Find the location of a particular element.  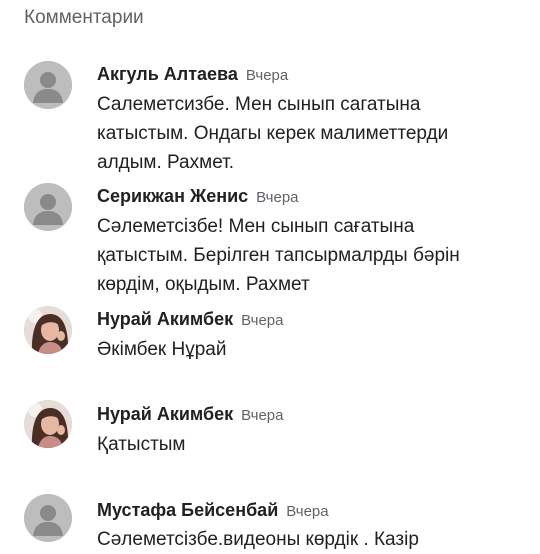

comment-author: Серикжан Женис is located at coordinates (172, 196).